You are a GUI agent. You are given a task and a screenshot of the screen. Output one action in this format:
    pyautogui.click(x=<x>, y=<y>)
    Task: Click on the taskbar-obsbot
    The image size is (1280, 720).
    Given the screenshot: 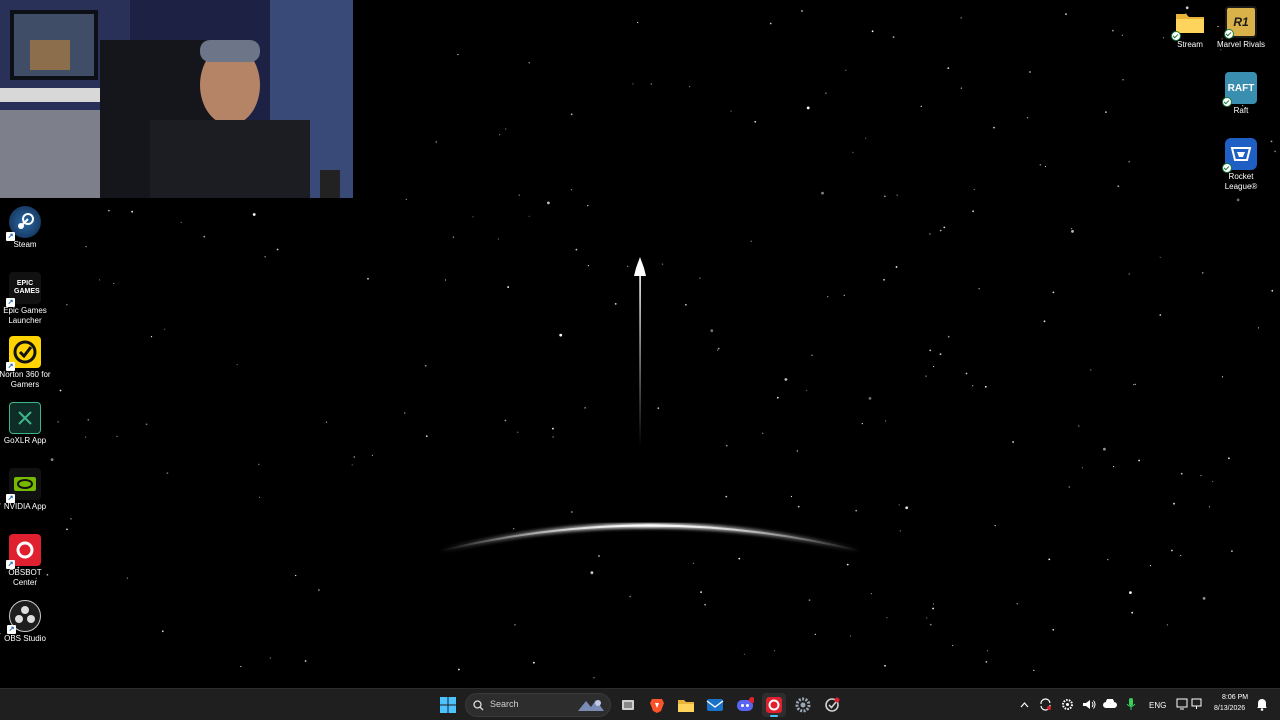 What is the action you would take?
    pyautogui.click(x=774, y=705)
    